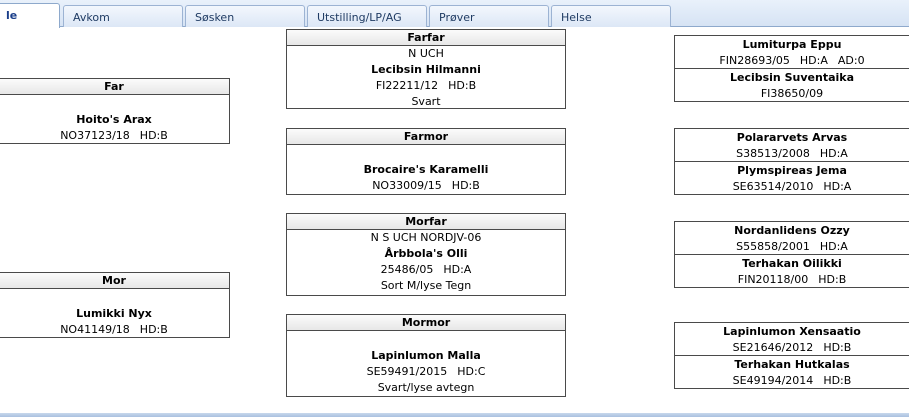  Describe the element at coordinates (773, 186) in the screenshot. I see `reg-number: SE63514/2010` at that location.